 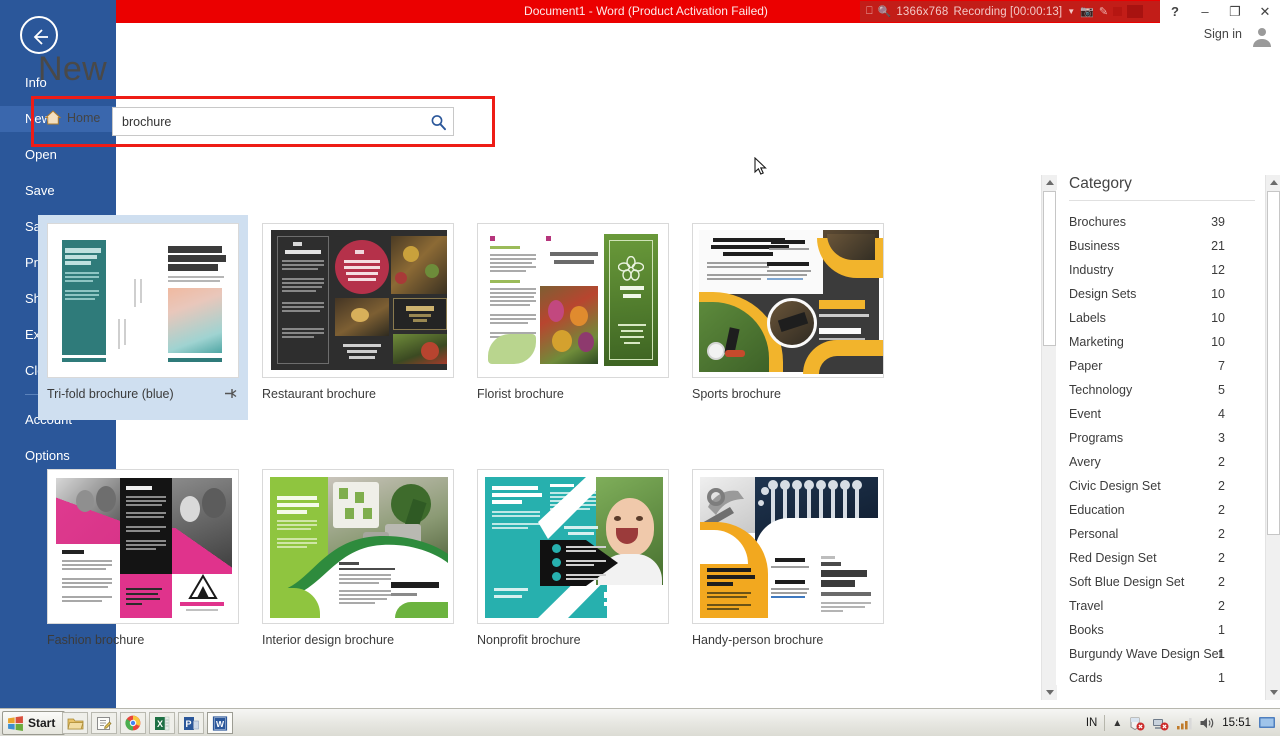 What do you see at coordinates (220, 723) in the screenshot?
I see `taskbar-word-icon: W` at bounding box center [220, 723].